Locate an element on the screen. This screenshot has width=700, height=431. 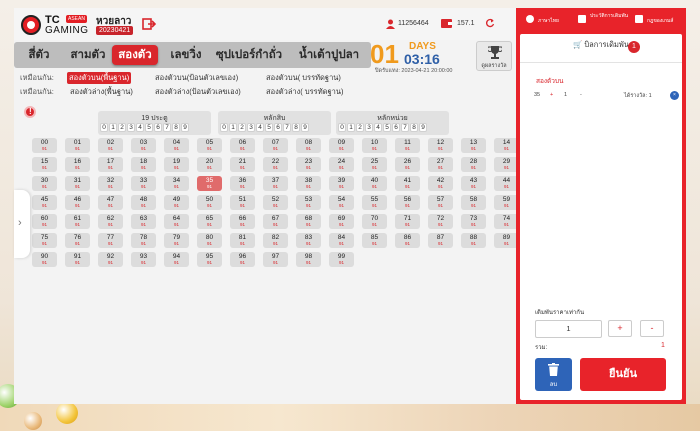
number-cell: 98 91 is located at coordinates (308, 259).